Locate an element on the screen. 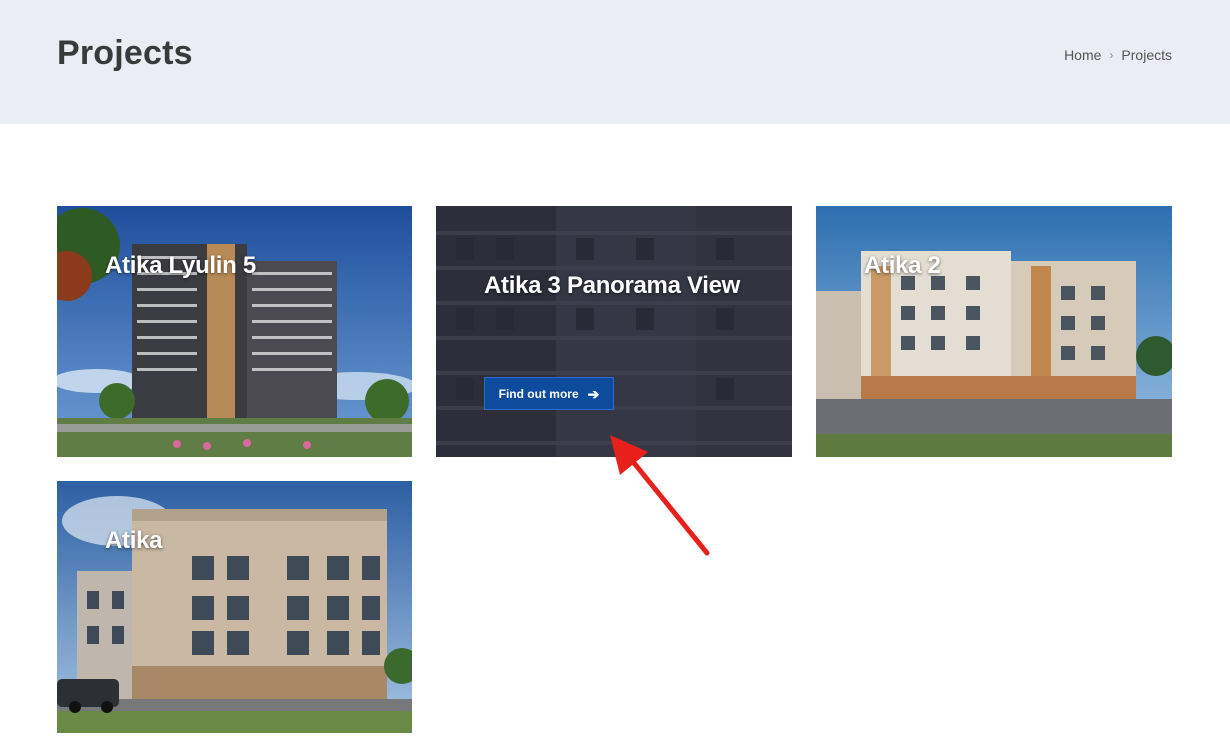 The height and width of the screenshot is (752, 1230). project-card-atika-3-panorama-view: Atika 3 Panorama View Find out more ➔ is located at coordinates (614, 331).